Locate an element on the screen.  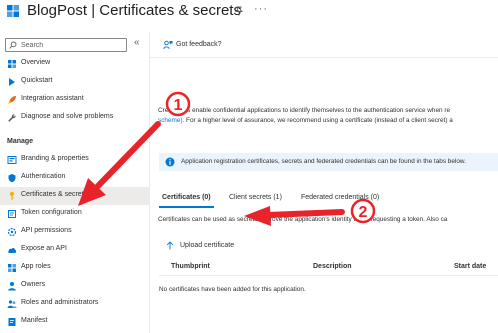
overview-icon is located at coordinates (12, 64).